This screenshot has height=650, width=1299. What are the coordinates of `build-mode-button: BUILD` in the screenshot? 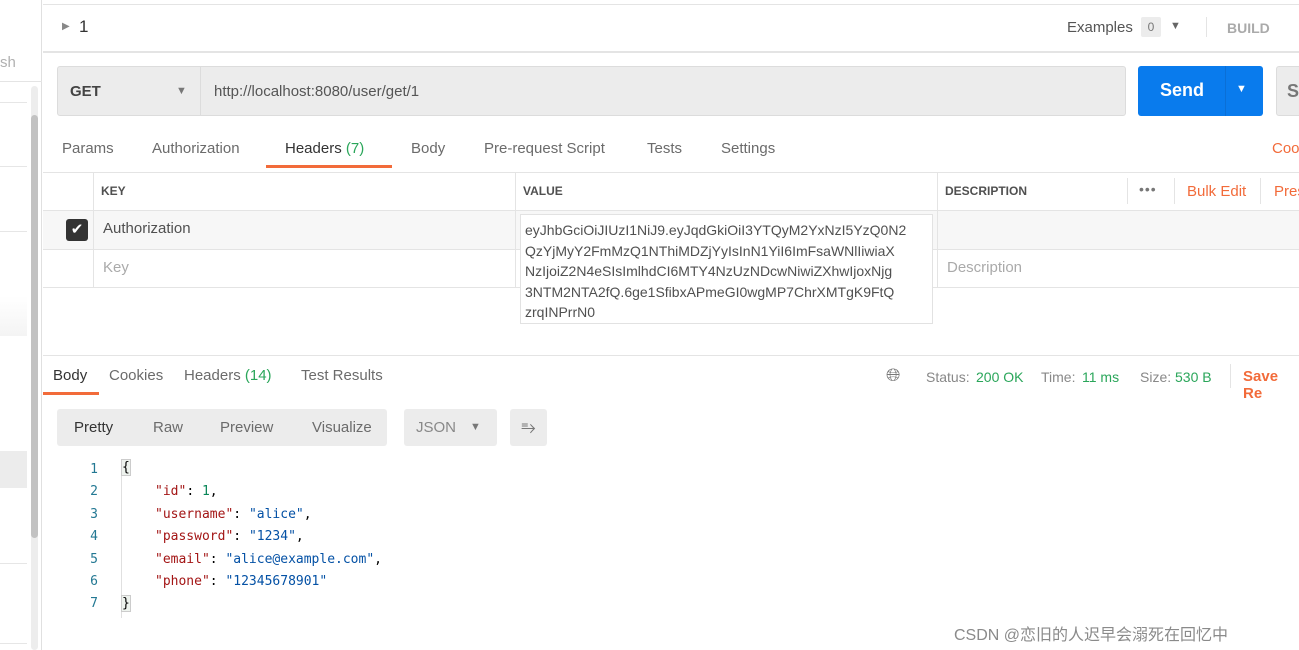 It's located at (1248, 28).